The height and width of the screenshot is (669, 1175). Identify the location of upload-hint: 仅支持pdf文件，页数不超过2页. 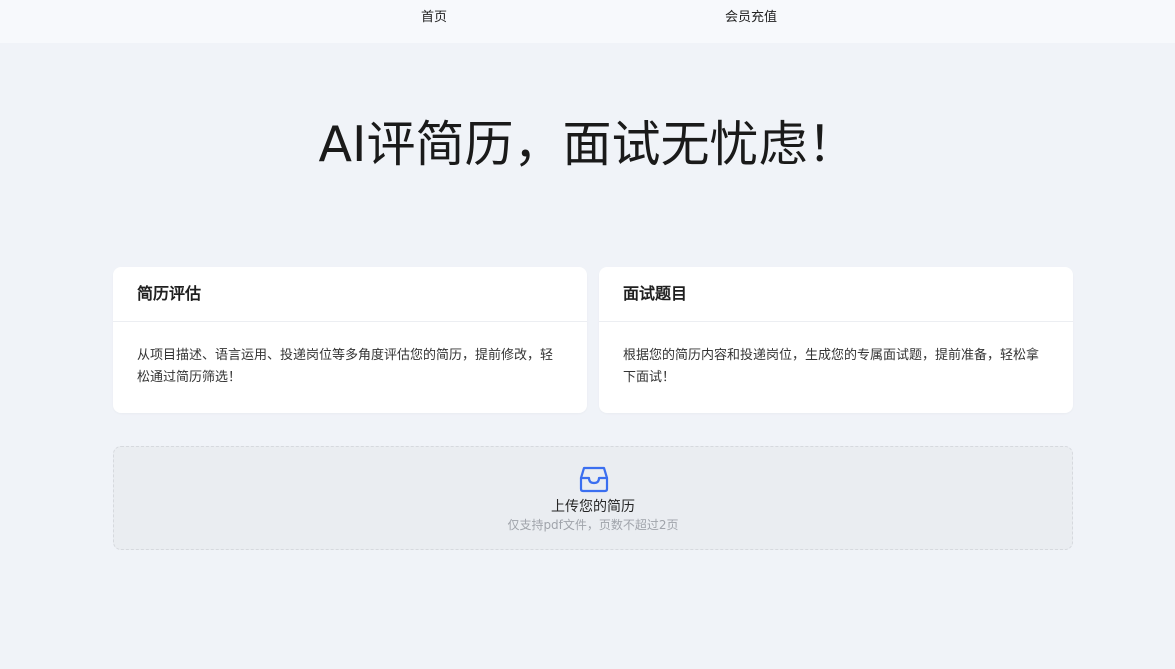
(593, 525).